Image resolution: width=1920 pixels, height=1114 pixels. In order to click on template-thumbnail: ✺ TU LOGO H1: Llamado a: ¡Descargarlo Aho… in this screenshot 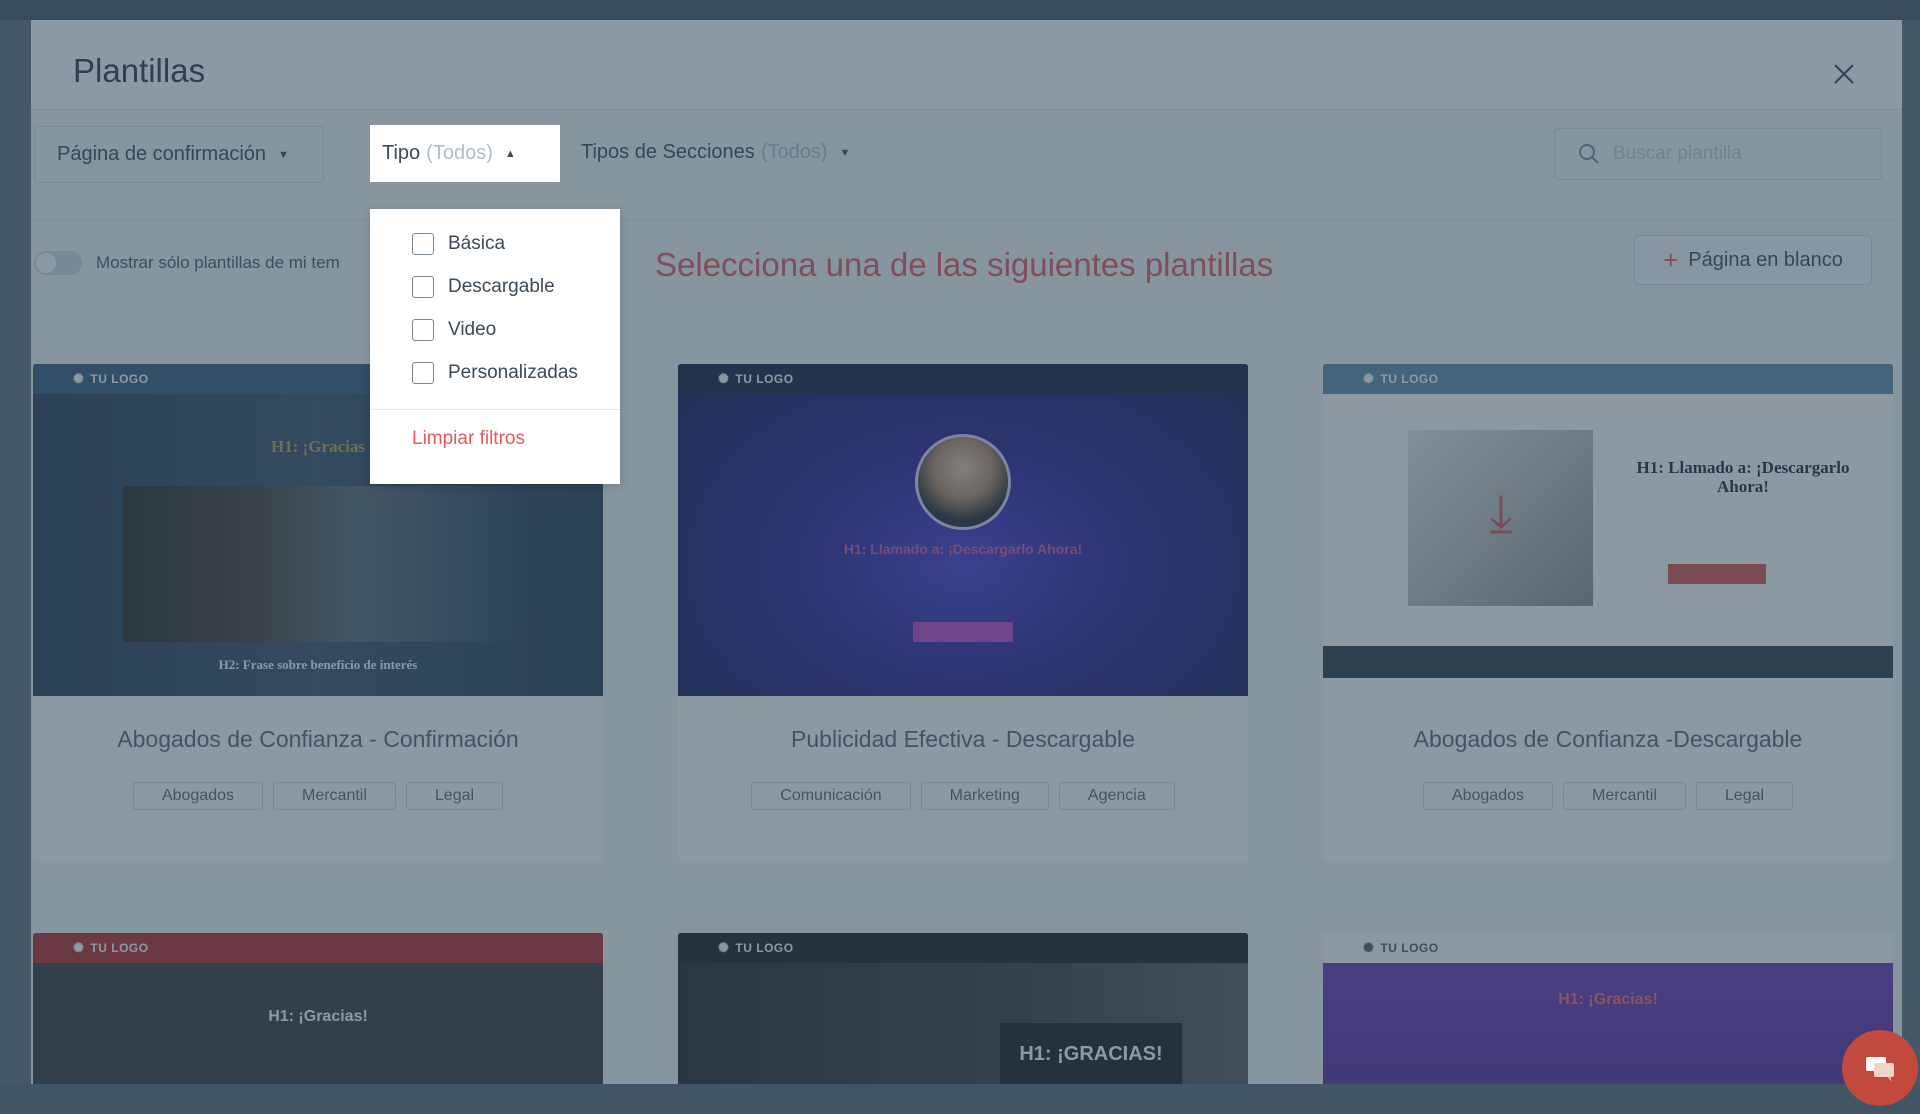, I will do `click(963, 530)`.